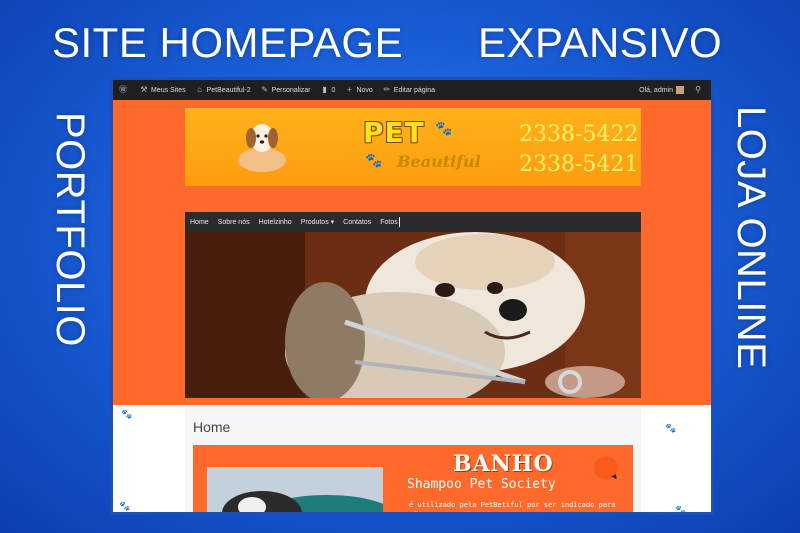  What do you see at coordinates (199, 222) in the screenshot?
I see `nav-item-home: Home` at bounding box center [199, 222].